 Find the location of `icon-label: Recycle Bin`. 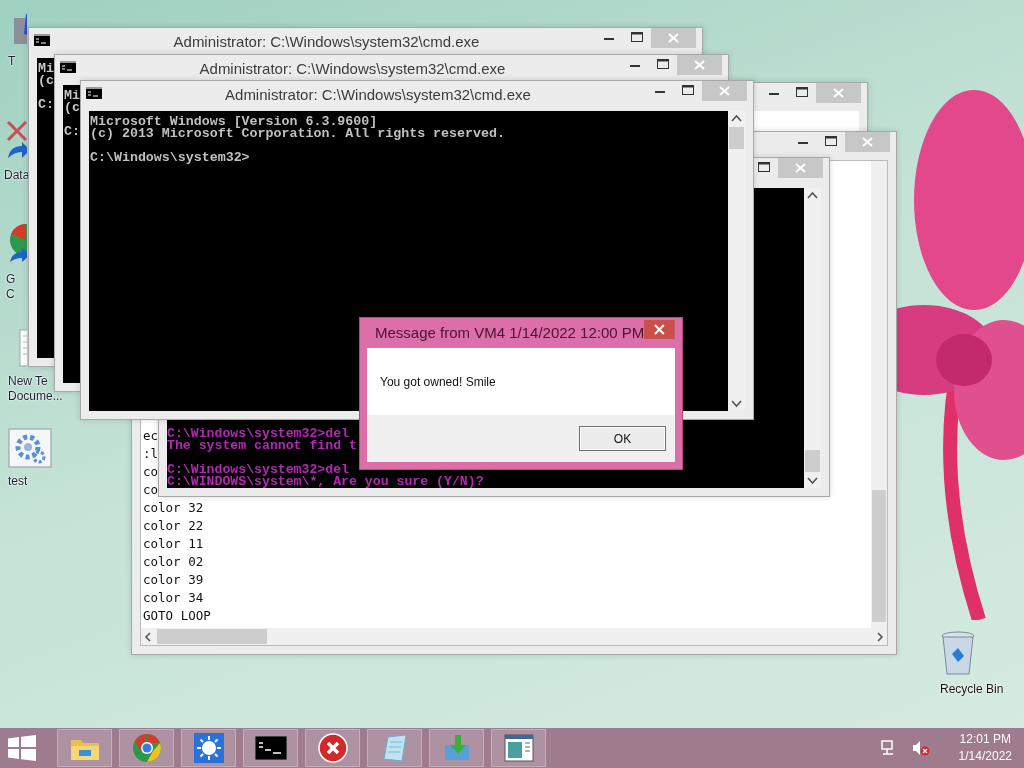

icon-label: Recycle Bin is located at coordinates (972, 689).